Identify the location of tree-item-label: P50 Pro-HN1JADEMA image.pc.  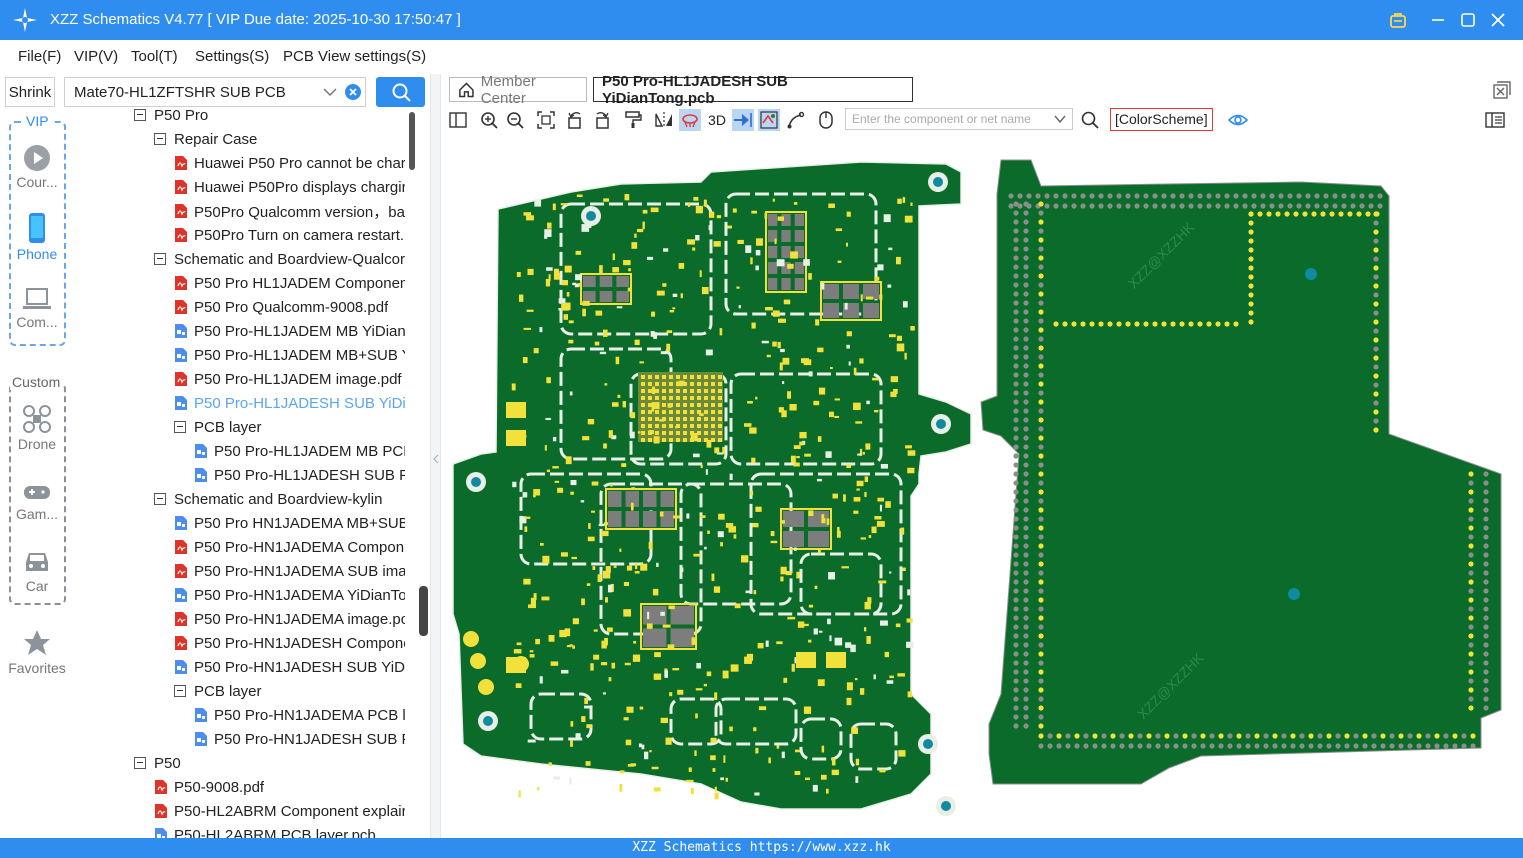
(299, 619).